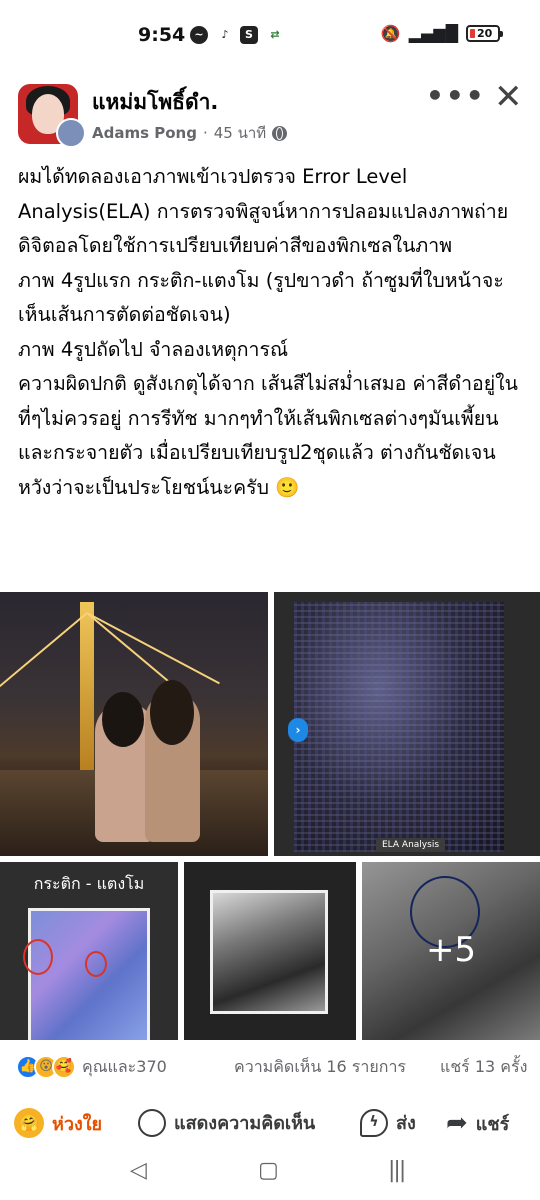  What do you see at coordinates (397, 1170) in the screenshot?
I see `recents-icon: |||` at bounding box center [397, 1170].